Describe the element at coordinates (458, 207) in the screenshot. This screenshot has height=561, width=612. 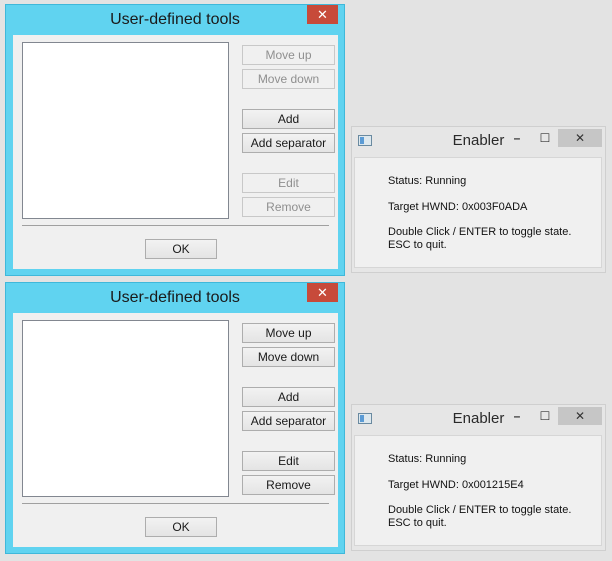
I see `target-hwnd-text: Target HWND: 0x003F0ADA` at that location.